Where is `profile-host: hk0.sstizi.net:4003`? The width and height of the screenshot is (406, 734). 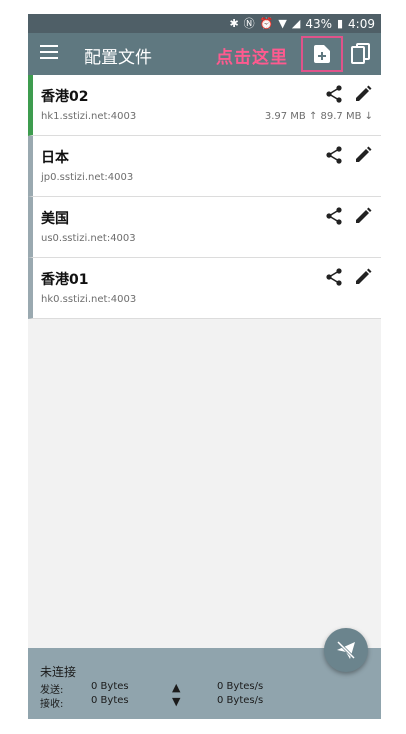
profile-host: hk0.sstizi.net:4003 is located at coordinates (89, 299).